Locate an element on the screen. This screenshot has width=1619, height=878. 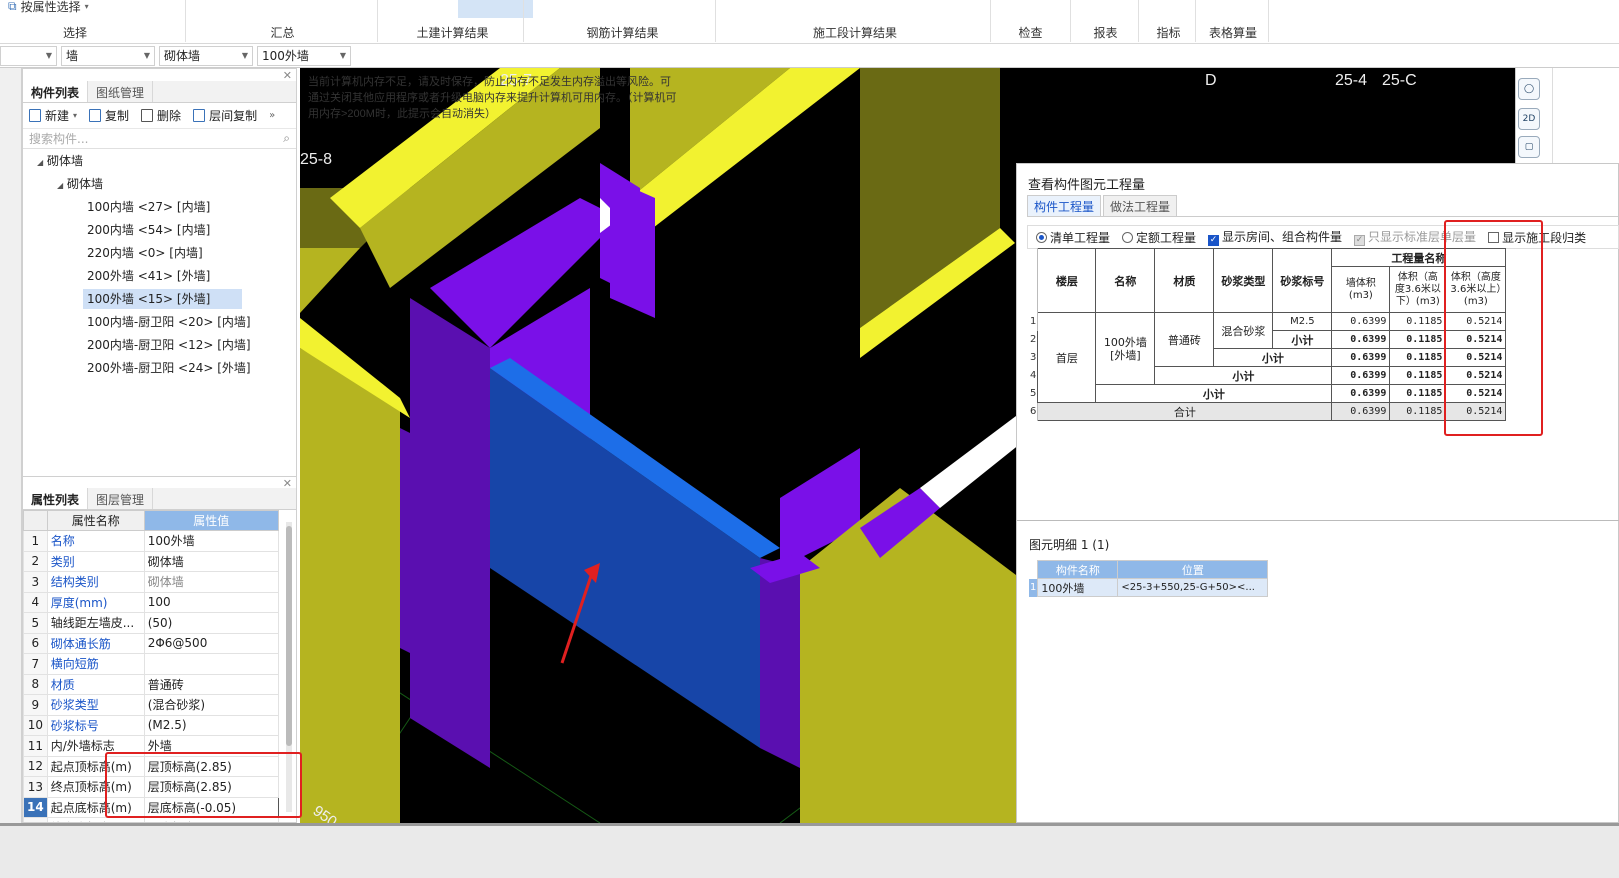
col-component-name: 构件名称 is located at coordinates (1078, 569).